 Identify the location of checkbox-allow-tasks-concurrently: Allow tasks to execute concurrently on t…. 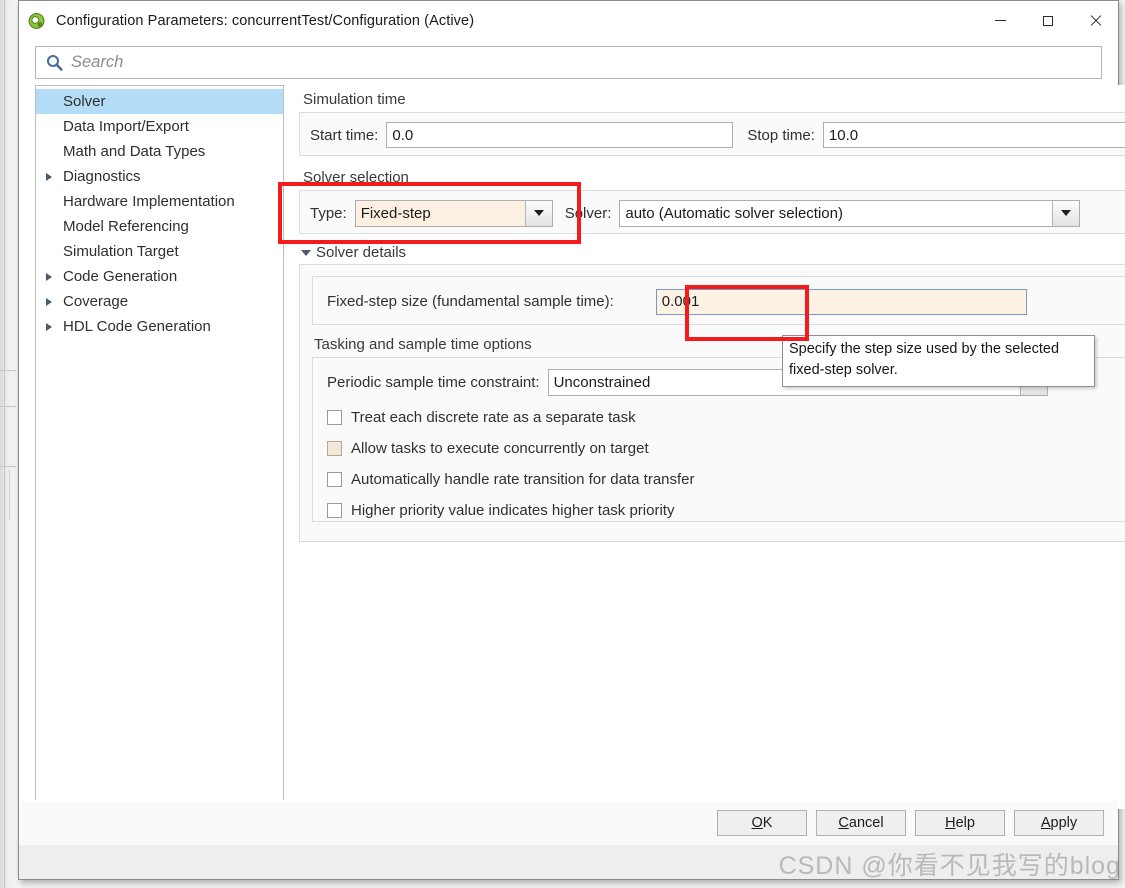
(719, 448).